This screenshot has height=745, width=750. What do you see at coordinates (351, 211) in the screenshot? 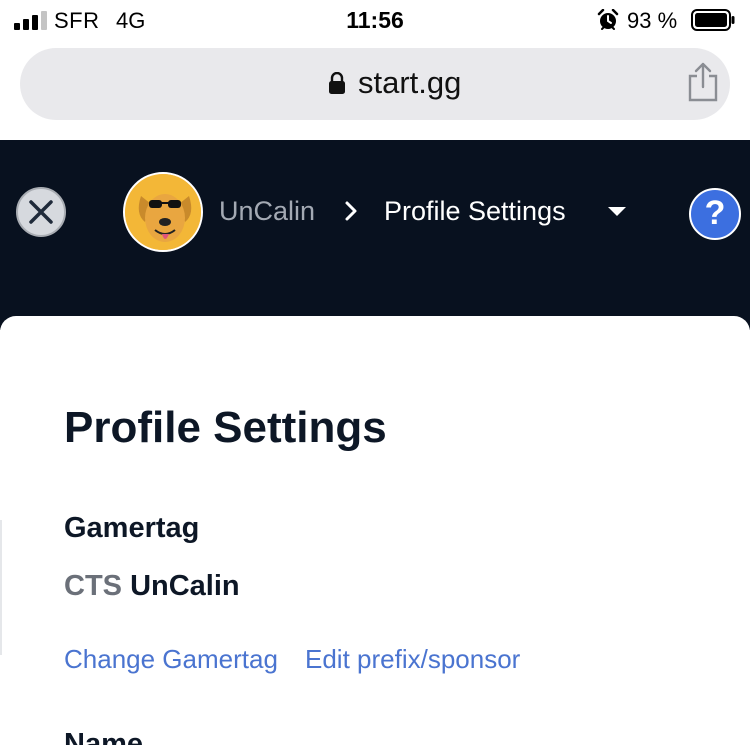
I see `chevron-right-icon` at bounding box center [351, 211].